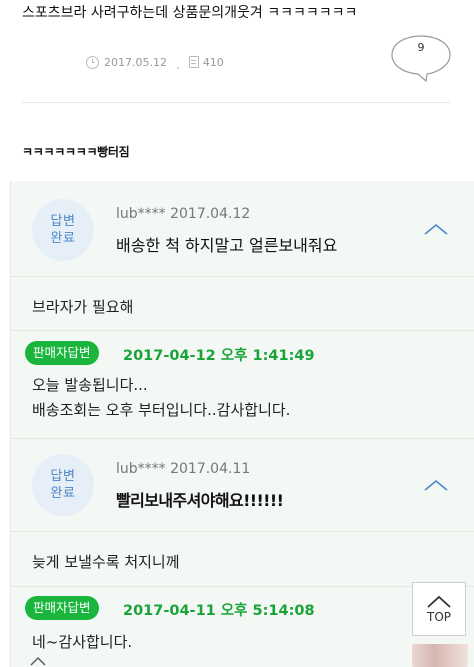 The height and width of the screenshot is (667, 474). I want to click on reply-line: 배송조회는 오후 부터입니다..감사합니다., so click(161, 410).